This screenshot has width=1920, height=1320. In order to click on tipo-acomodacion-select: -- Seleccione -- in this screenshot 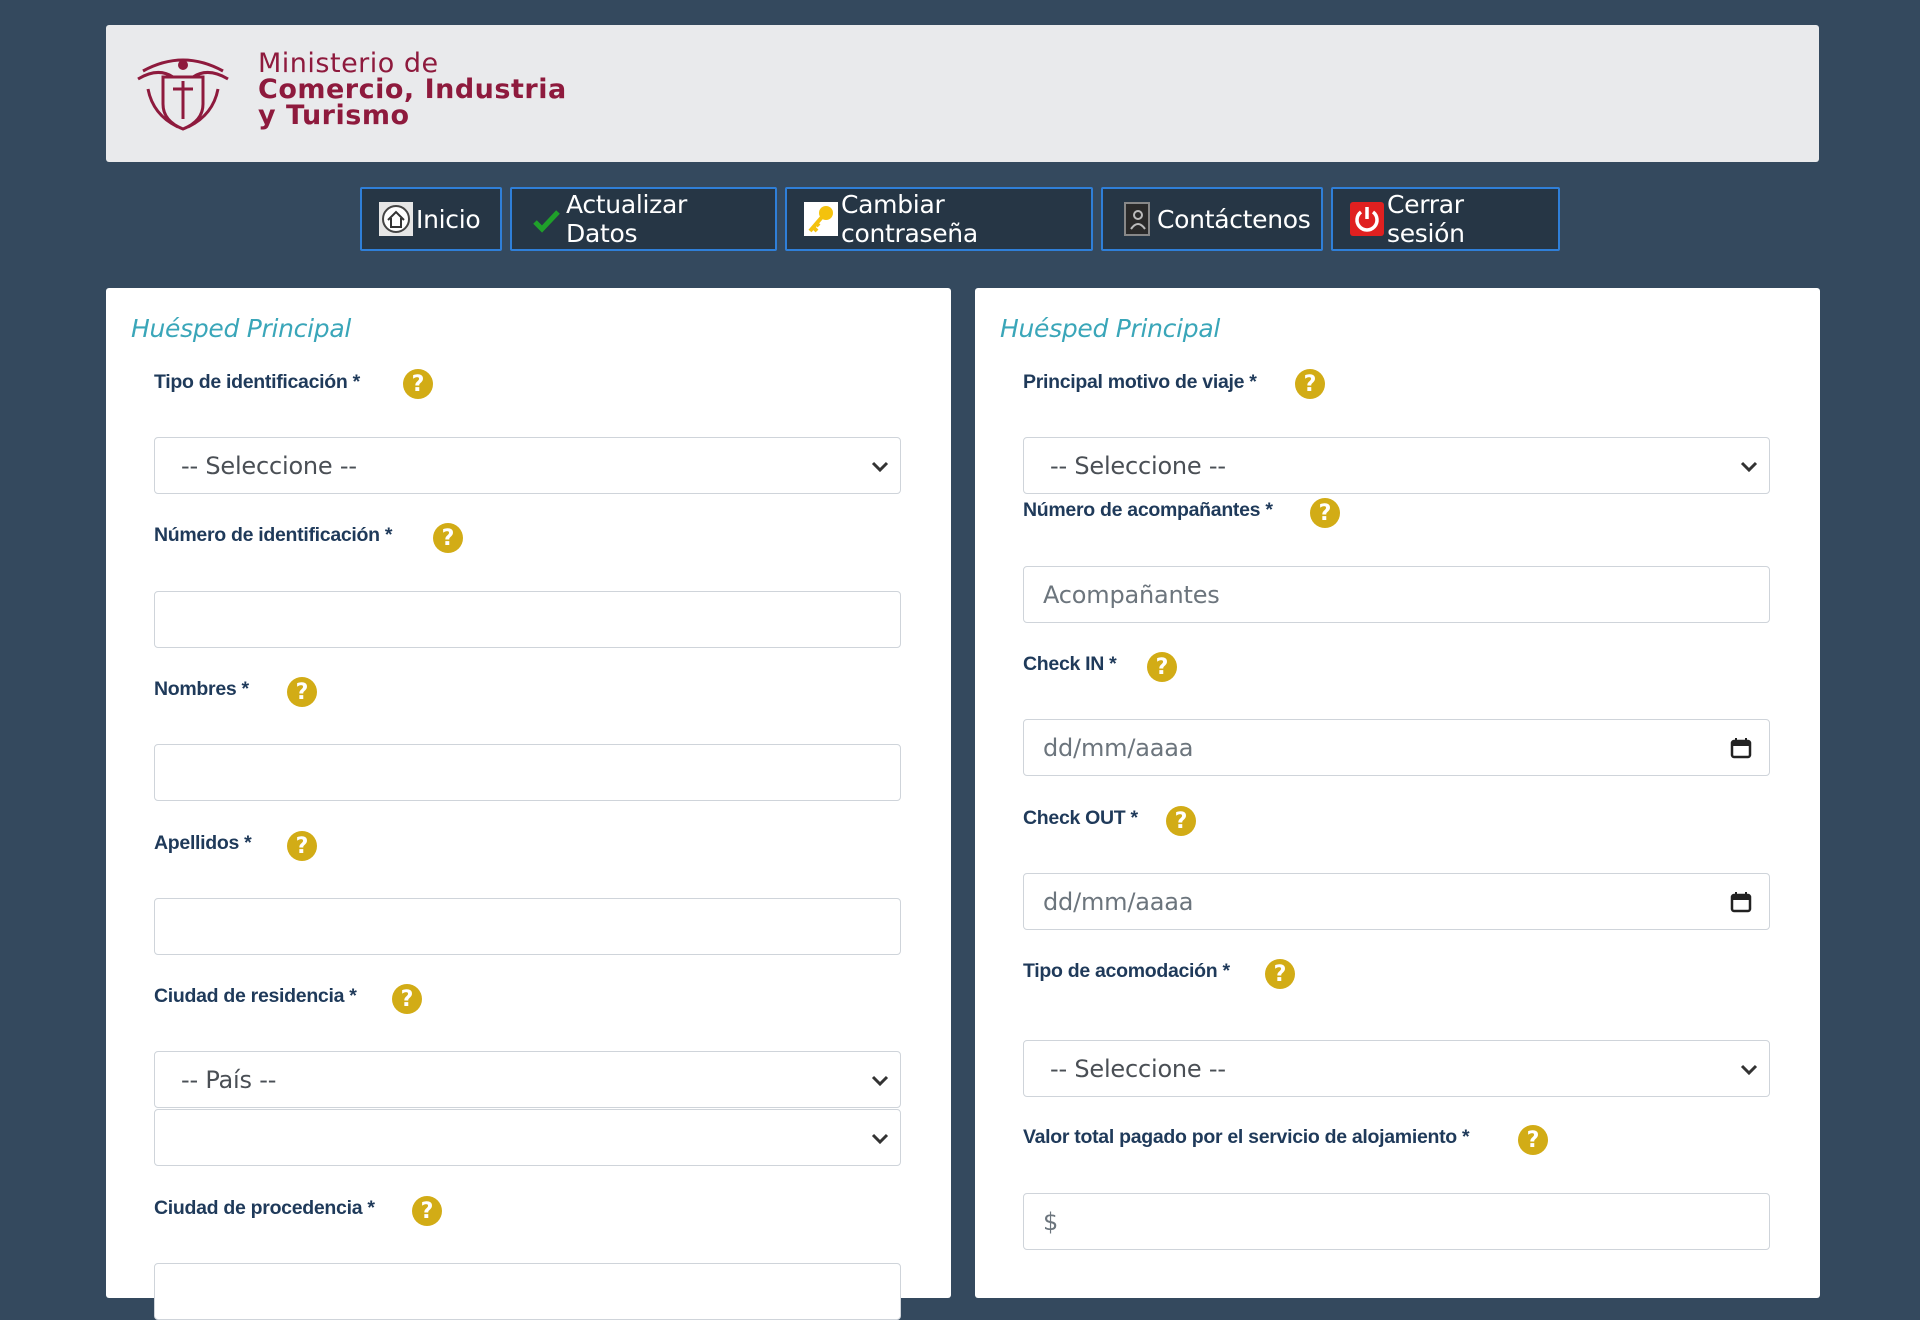, I will do `click(1396, 1068)`.